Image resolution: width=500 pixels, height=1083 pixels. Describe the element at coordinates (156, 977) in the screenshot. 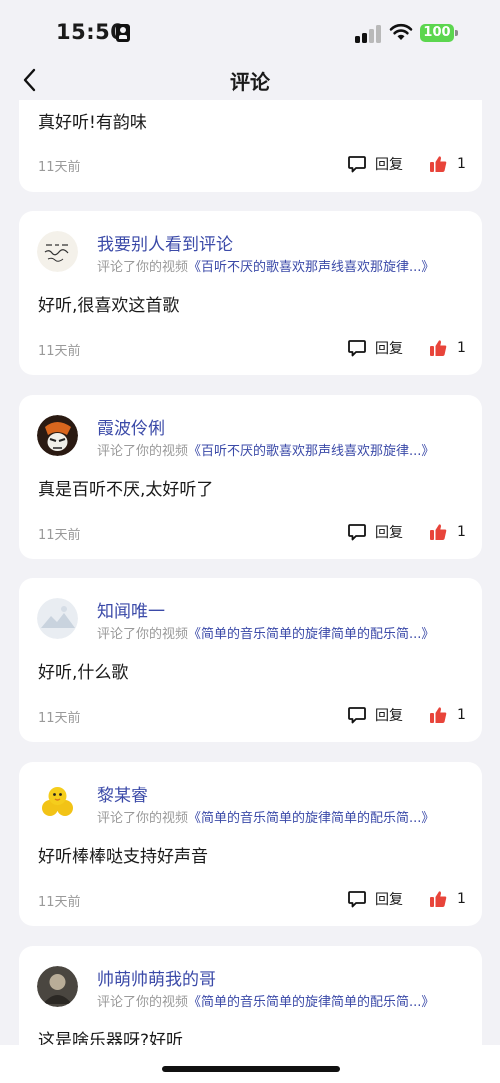

I see `username: 帅萌帅萌我的哥` at that location.